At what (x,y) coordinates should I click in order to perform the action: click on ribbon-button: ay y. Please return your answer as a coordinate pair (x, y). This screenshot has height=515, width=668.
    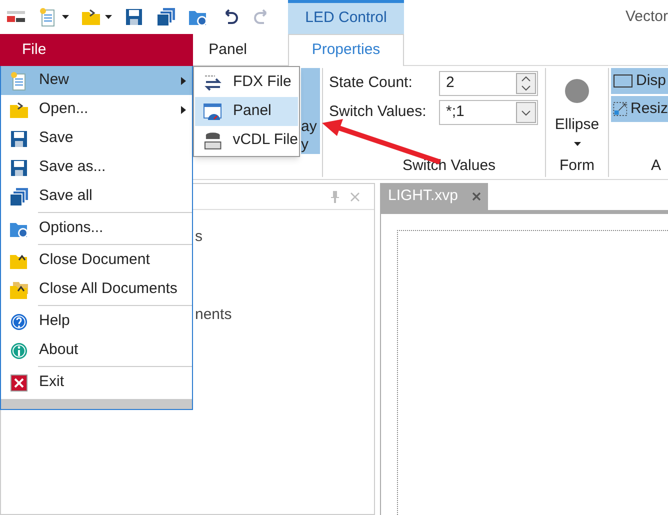
    Looking at the image, I should click on (310, 111).